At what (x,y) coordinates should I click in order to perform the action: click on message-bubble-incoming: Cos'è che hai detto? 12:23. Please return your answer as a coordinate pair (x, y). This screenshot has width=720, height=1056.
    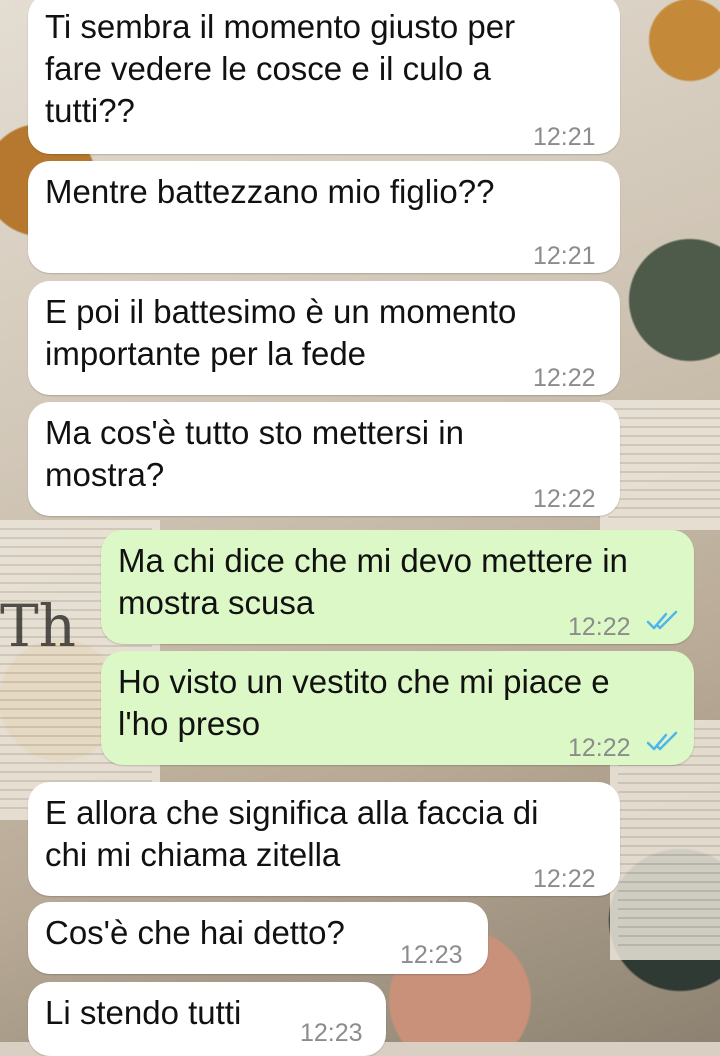
    Looking at the image, I should click on (258, 938).